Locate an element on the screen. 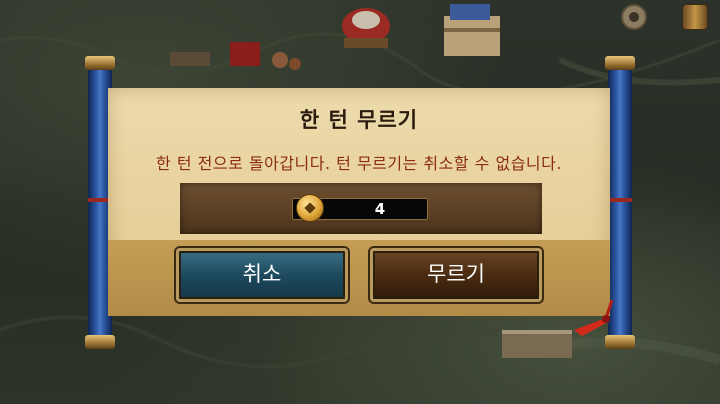 The image size is (720, 404). button-band: 취소 무르기 is located at coordinates (359, 278).